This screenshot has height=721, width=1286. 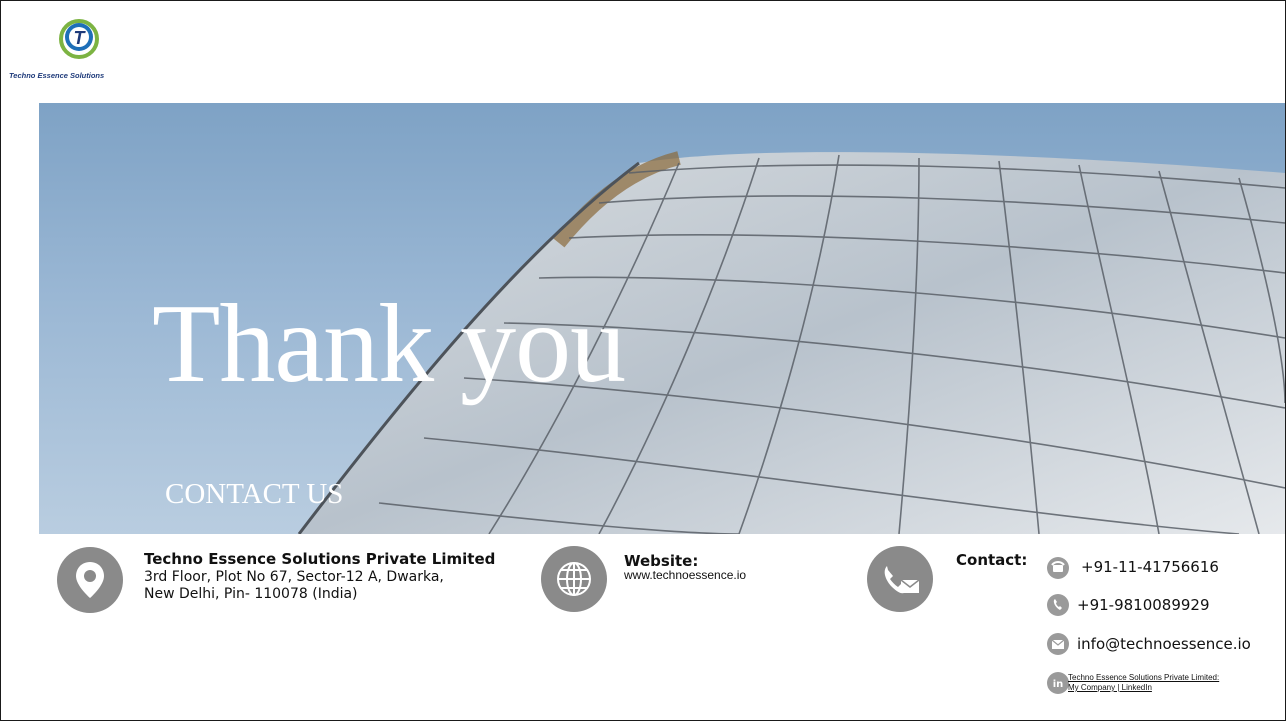 I want to click on phone-mail-icon, so click(x=900, y=579).